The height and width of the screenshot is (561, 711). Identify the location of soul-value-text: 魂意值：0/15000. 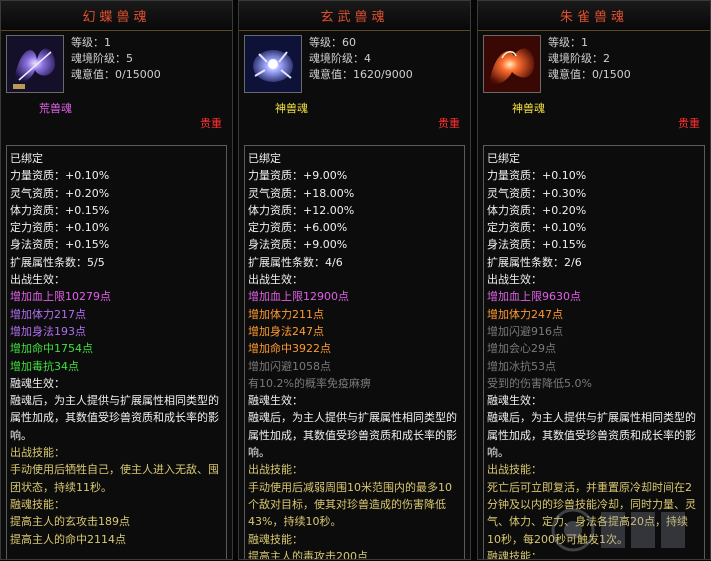
(116, 74).